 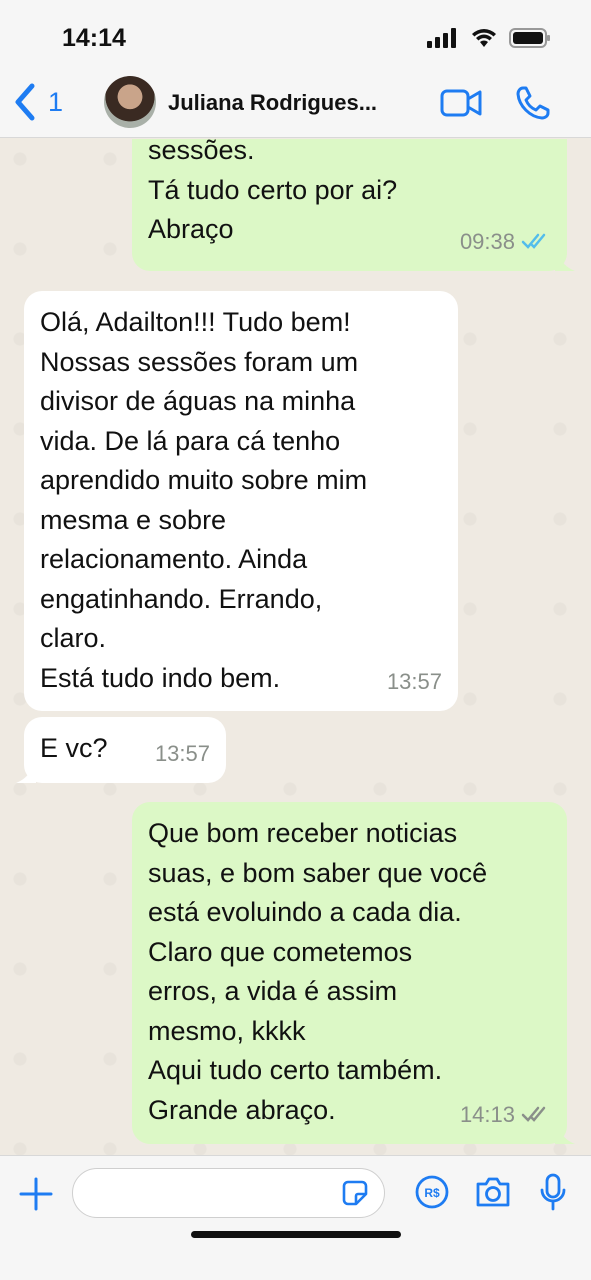 What do you see at coordinates (553, 1192) in the screenshot?
I see `microphone-icon` at bounding box center [553, 1192].